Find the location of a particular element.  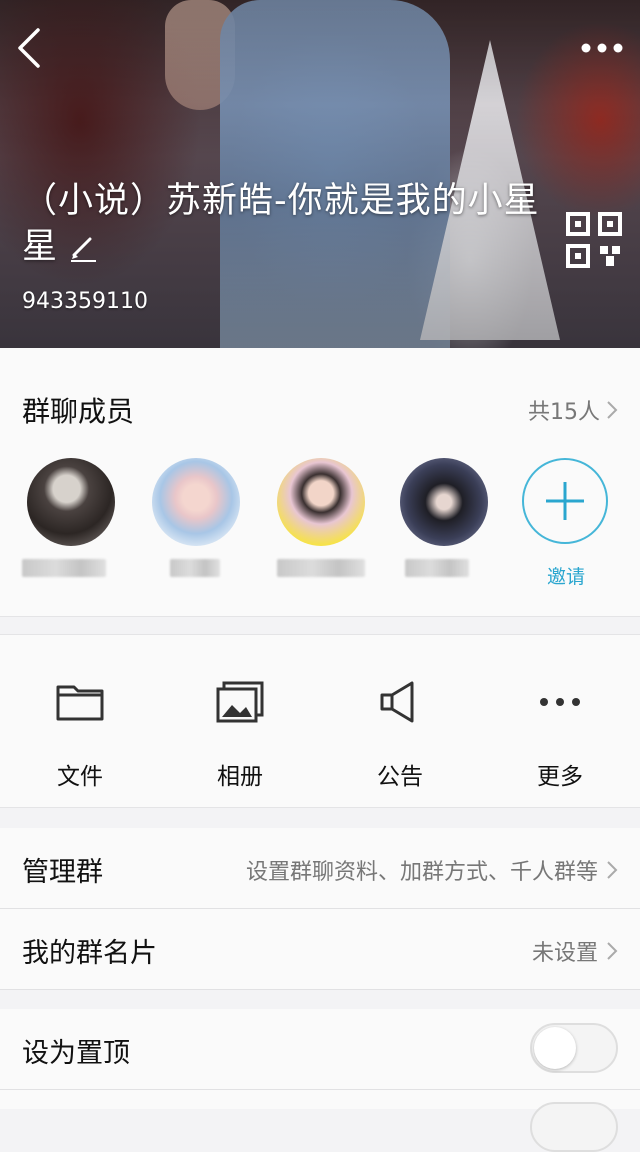

album-label: 相册 is located at coordinates (240, 777).